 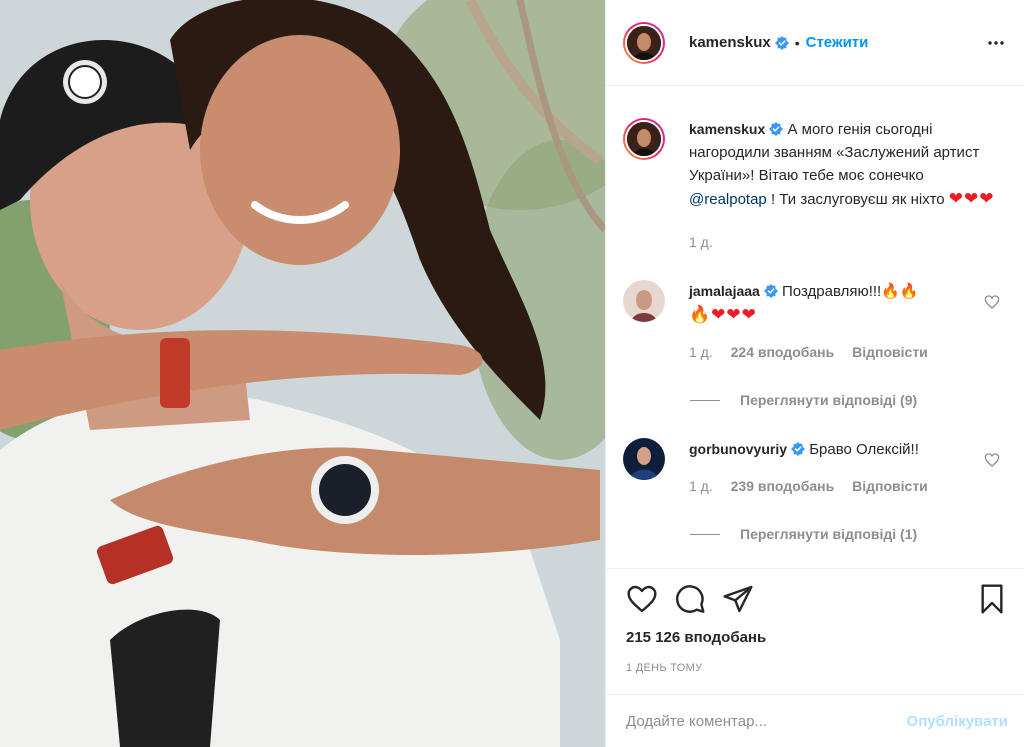 What do you see at coordinates (738, 599) in the screenshot?
I see `share-icon` at bounding box center [738, 599].